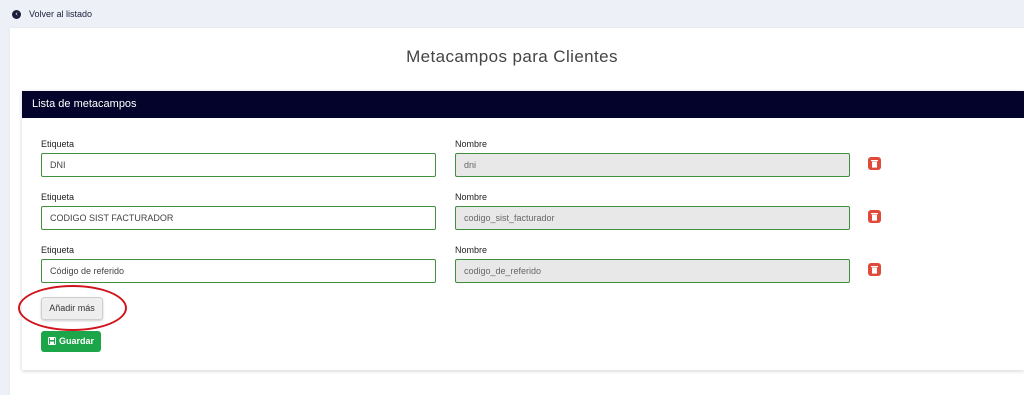 The width and height of the screenshot is (1024, 395). What do you see at coordinates (238, 218) in the screenshot?
I see `etiqueta-input: CODIGO SIST FACTURADOR` at bounding box center [238, 218].